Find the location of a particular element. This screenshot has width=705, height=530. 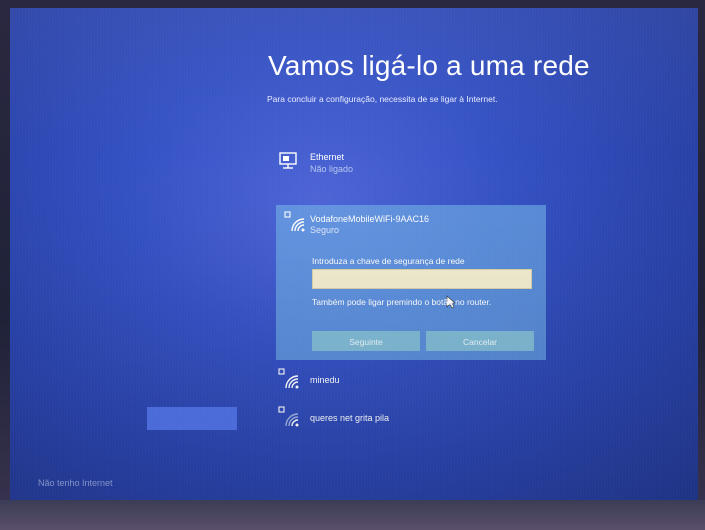

network-name: Ethernet is located at coordinates (327, 157).